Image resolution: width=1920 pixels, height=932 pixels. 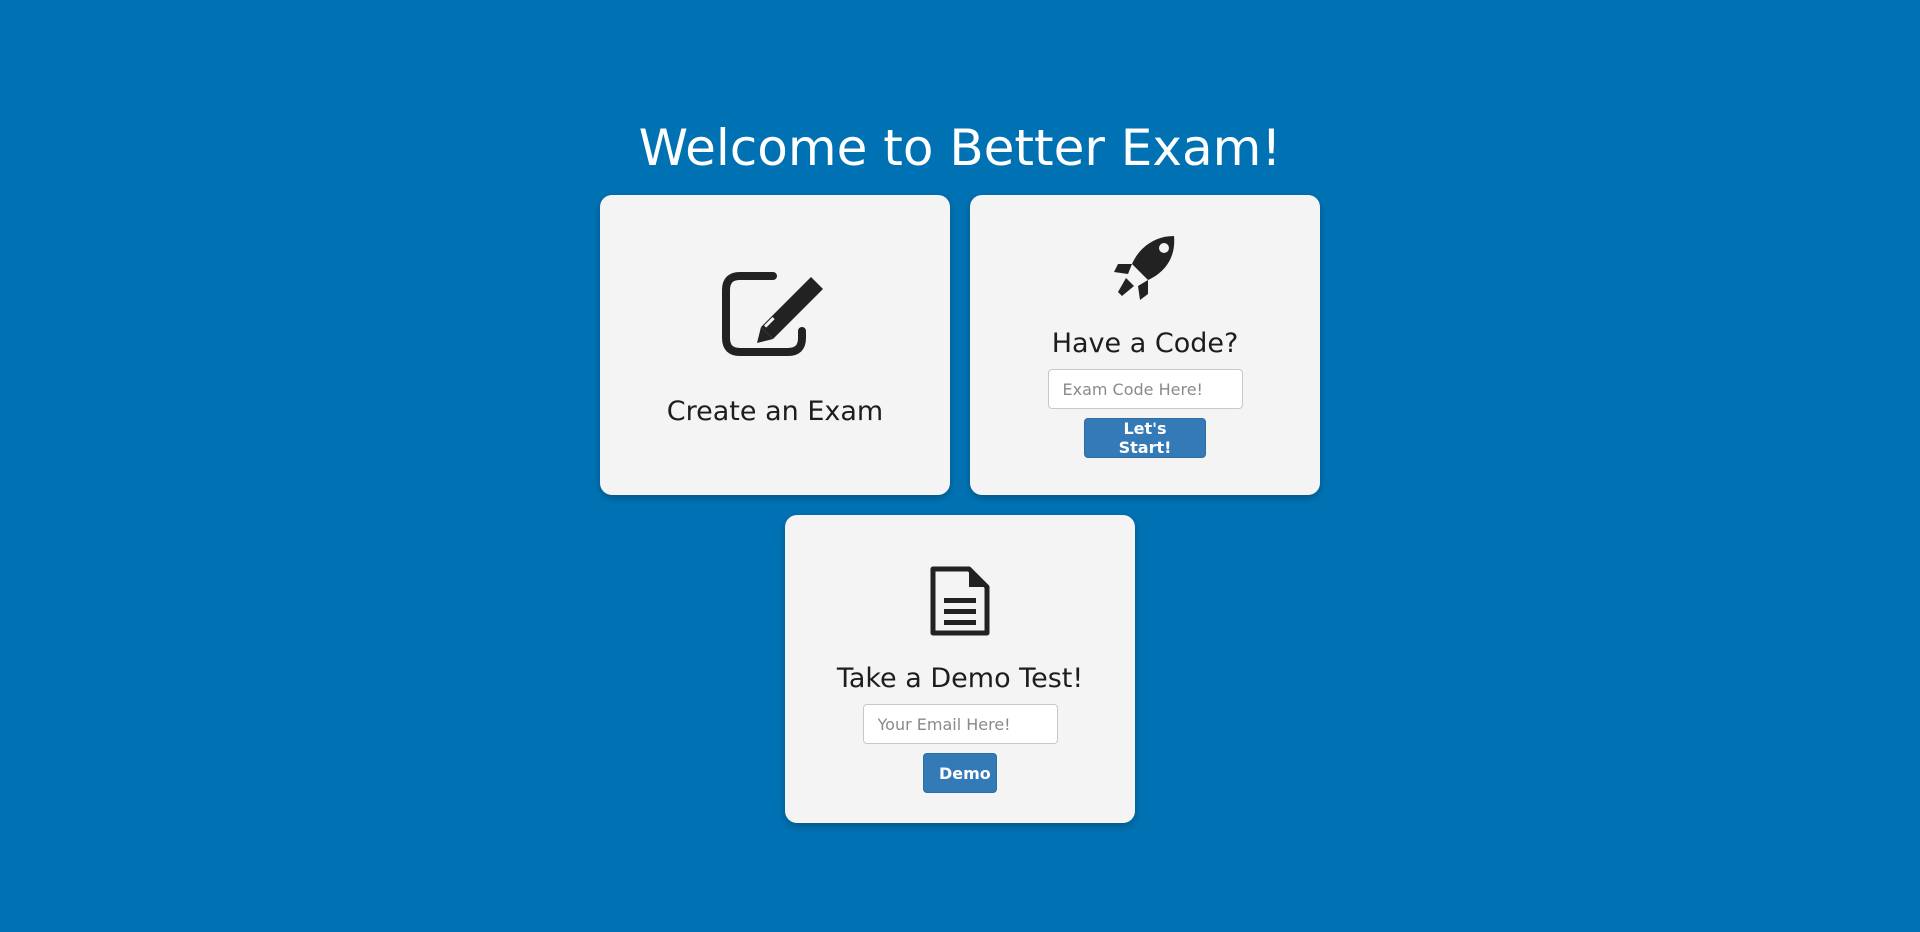 I want to click on lets-start-button: Let's Start!, so click(x=1145, y=438).